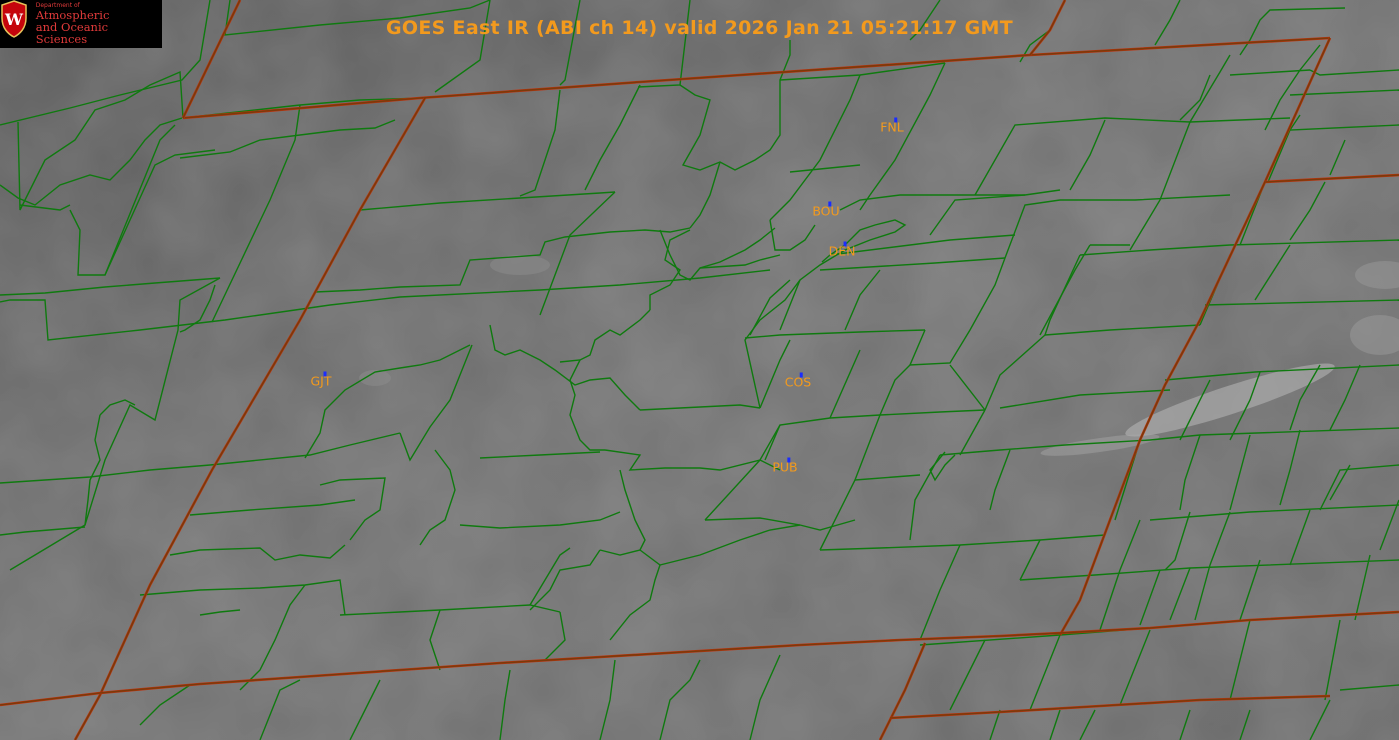  What do you see at coordinates (892, 126) in the screenshot?
I see `station-fnl: FNL` at bounding box center [892, 126].